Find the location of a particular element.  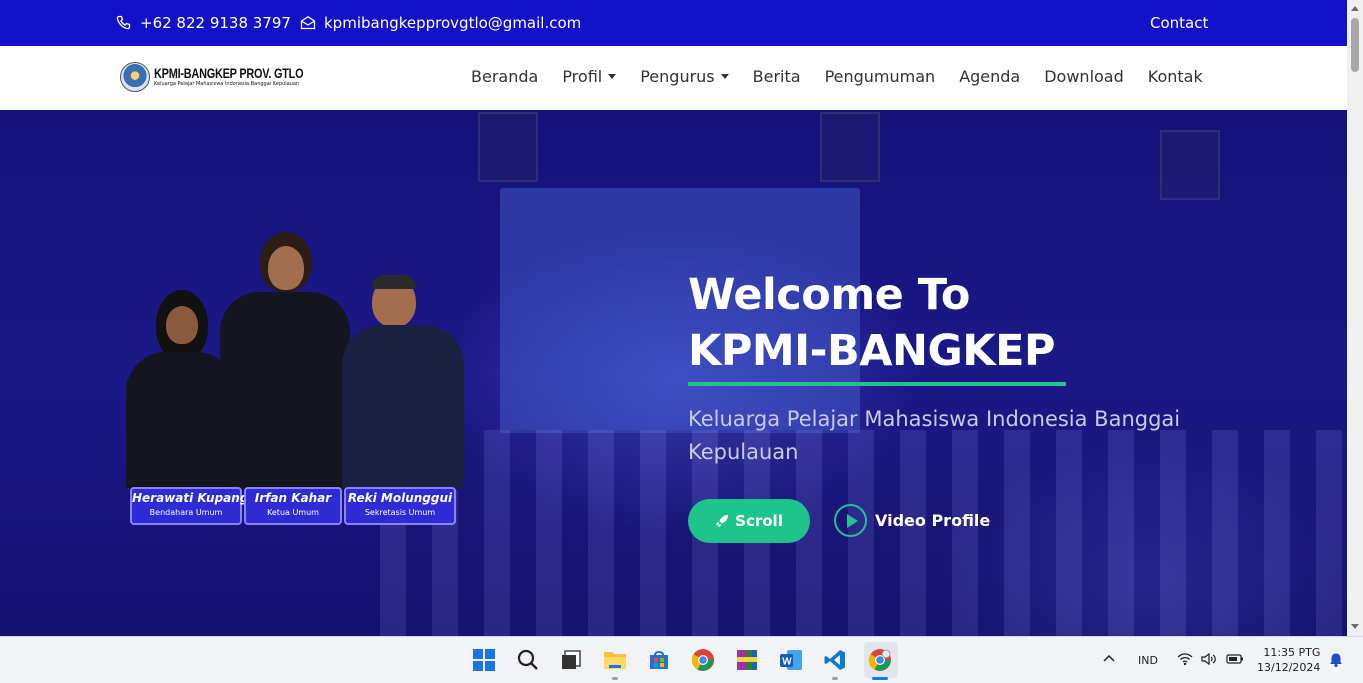

video-profile-button: Video Profile is located at coordinates (912, 520).